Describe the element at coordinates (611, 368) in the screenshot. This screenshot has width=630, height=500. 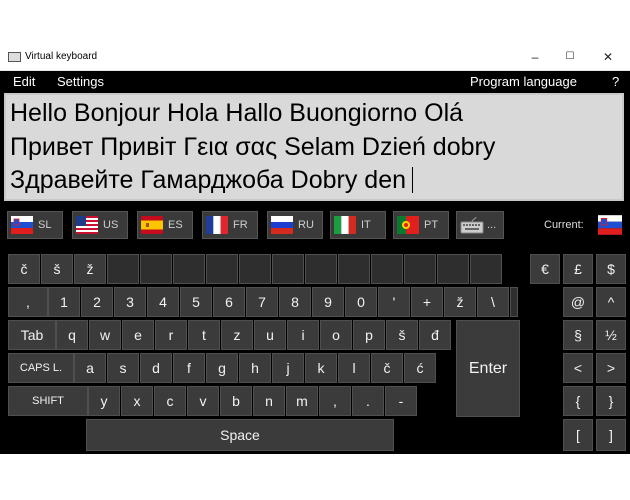
I see `greater-than-key: >` at that location.